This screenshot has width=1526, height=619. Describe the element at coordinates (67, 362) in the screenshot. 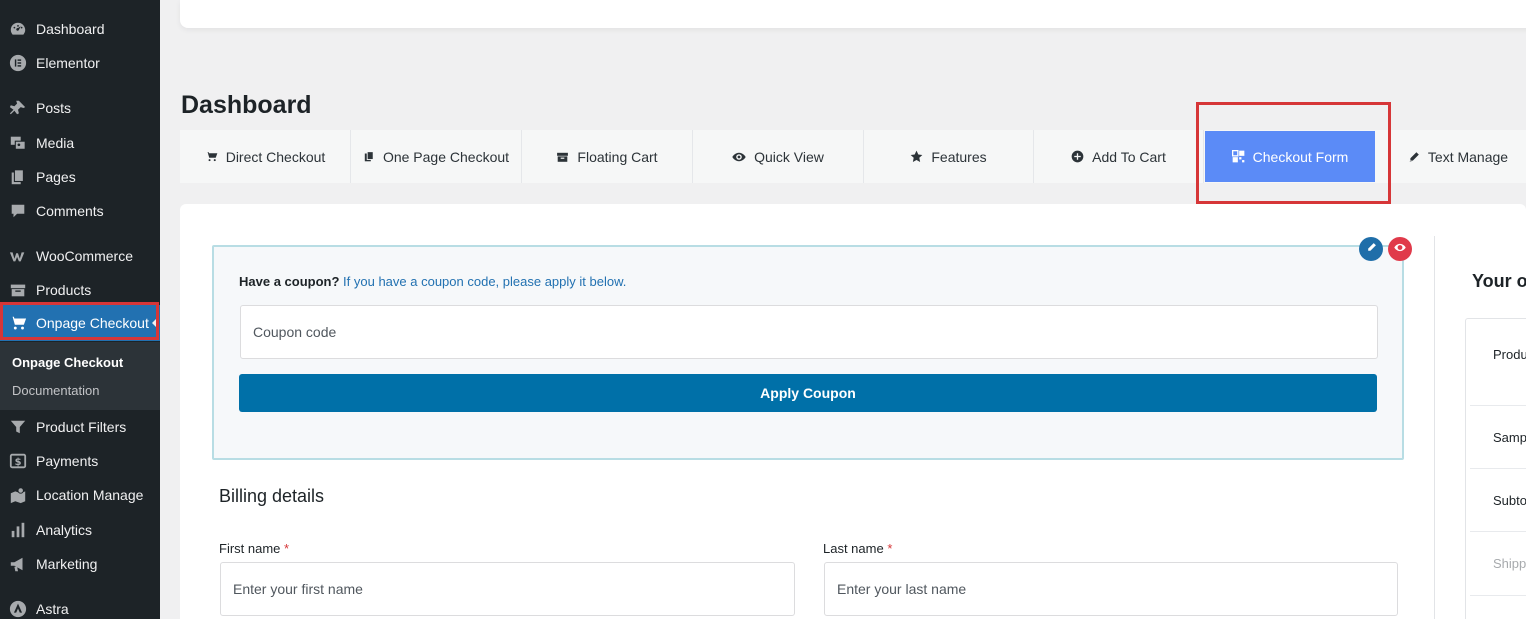

I see `submenu-item-onpage-checkout: Onpage Checkout` at that location.